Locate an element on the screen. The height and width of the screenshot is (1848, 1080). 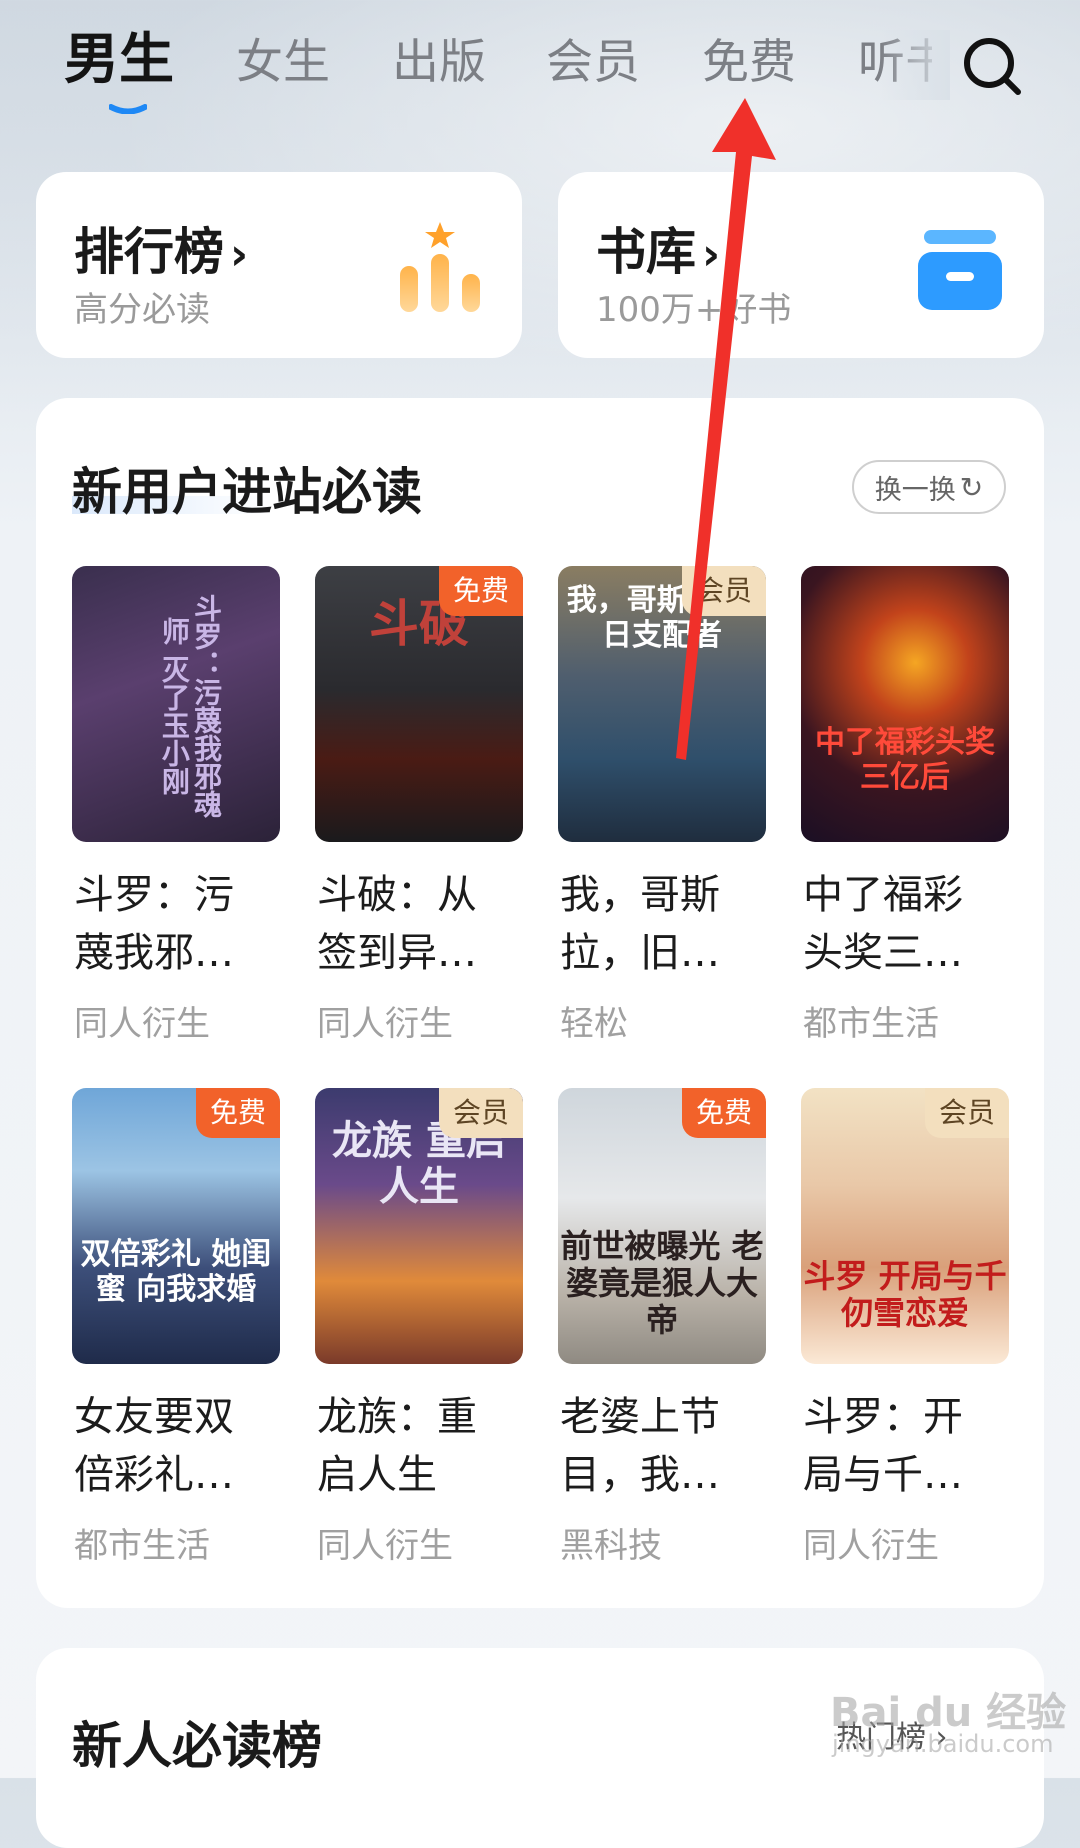
book-cover: 龙族 重启人生 会员 is located at coordinates (419, 1226).